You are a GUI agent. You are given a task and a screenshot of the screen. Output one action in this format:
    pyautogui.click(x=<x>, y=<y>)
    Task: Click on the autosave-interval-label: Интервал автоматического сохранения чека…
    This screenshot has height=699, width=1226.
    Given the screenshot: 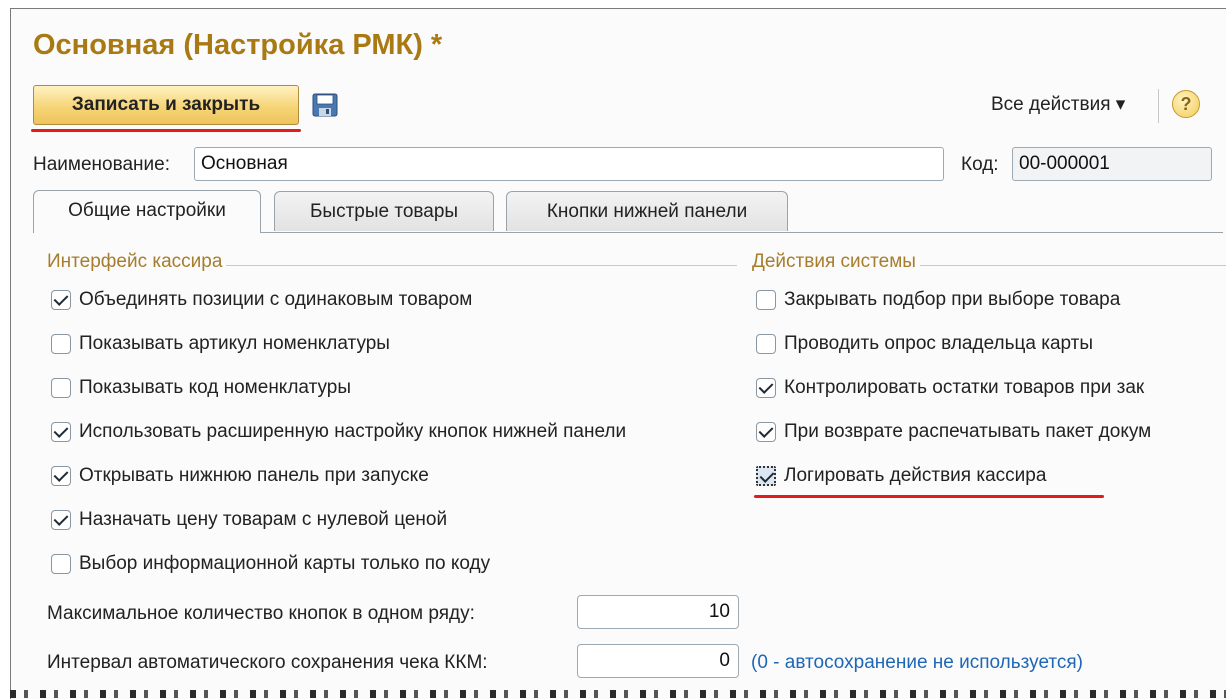 What is the action you would take?
    pyautogui.click(x=267, y=662)
    